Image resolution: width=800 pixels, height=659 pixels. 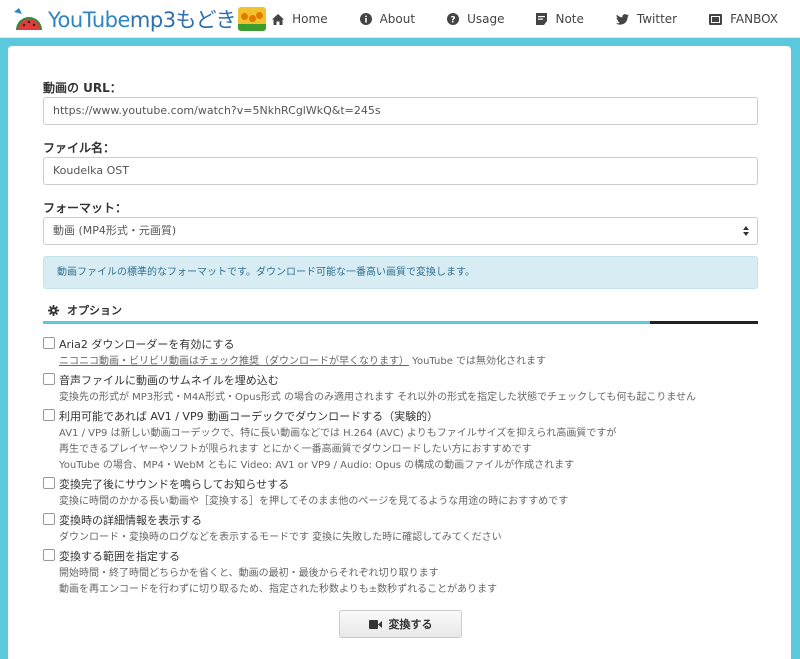 What do you see at coordinates (53, 310) in the screenshot?
I see `gear-icon` at bounding box center [53, 310].